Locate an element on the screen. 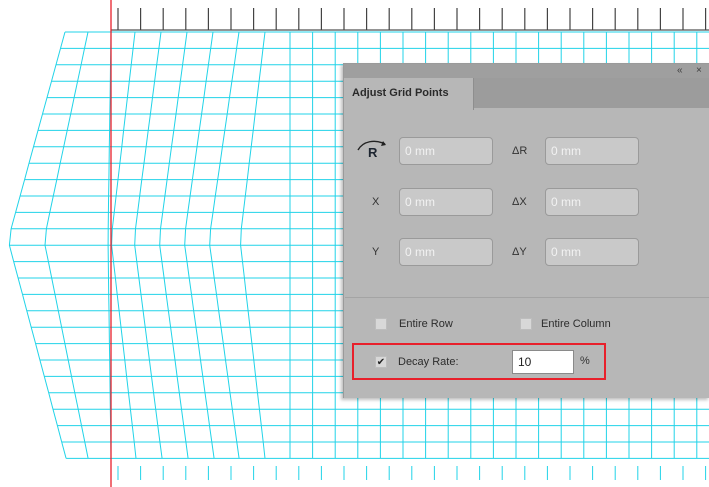 The image size is (709, 487). entire-row-checkbox is located at coordinates (381, 324).